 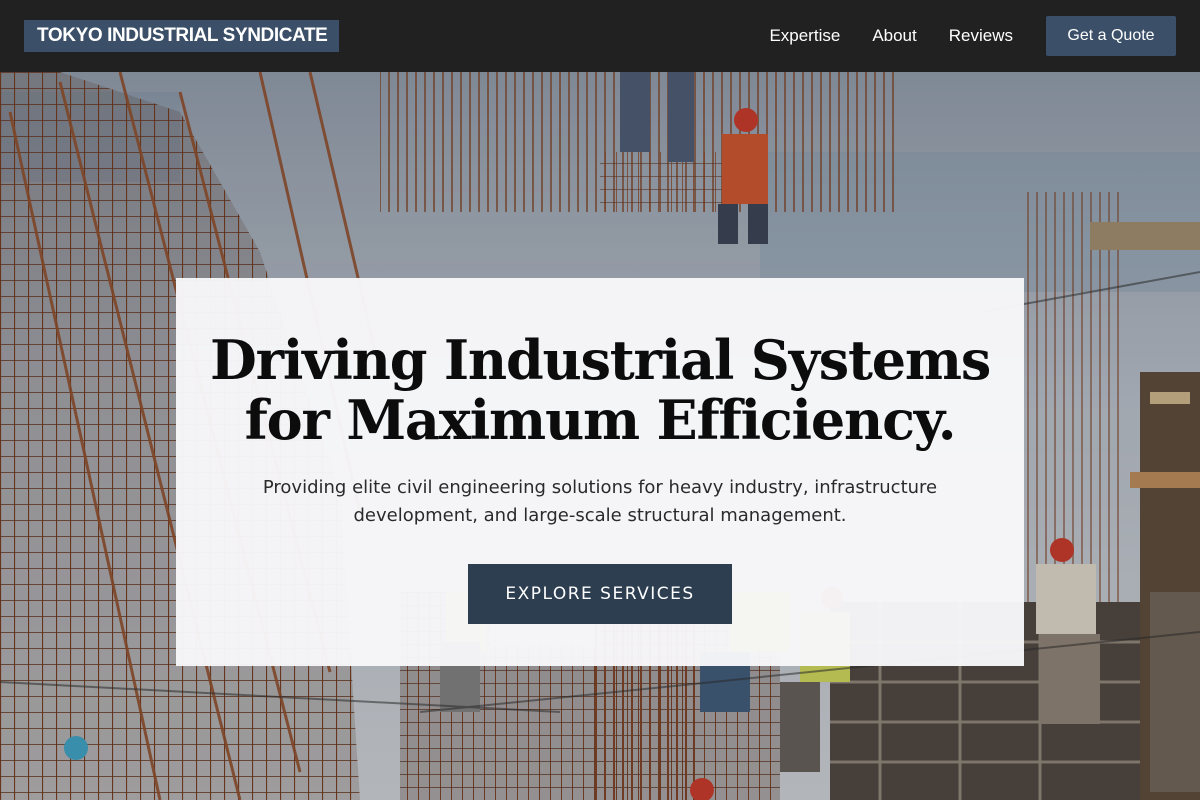 I want to click on nav-link-reviews: Reviews, so click(x=981, y=36).